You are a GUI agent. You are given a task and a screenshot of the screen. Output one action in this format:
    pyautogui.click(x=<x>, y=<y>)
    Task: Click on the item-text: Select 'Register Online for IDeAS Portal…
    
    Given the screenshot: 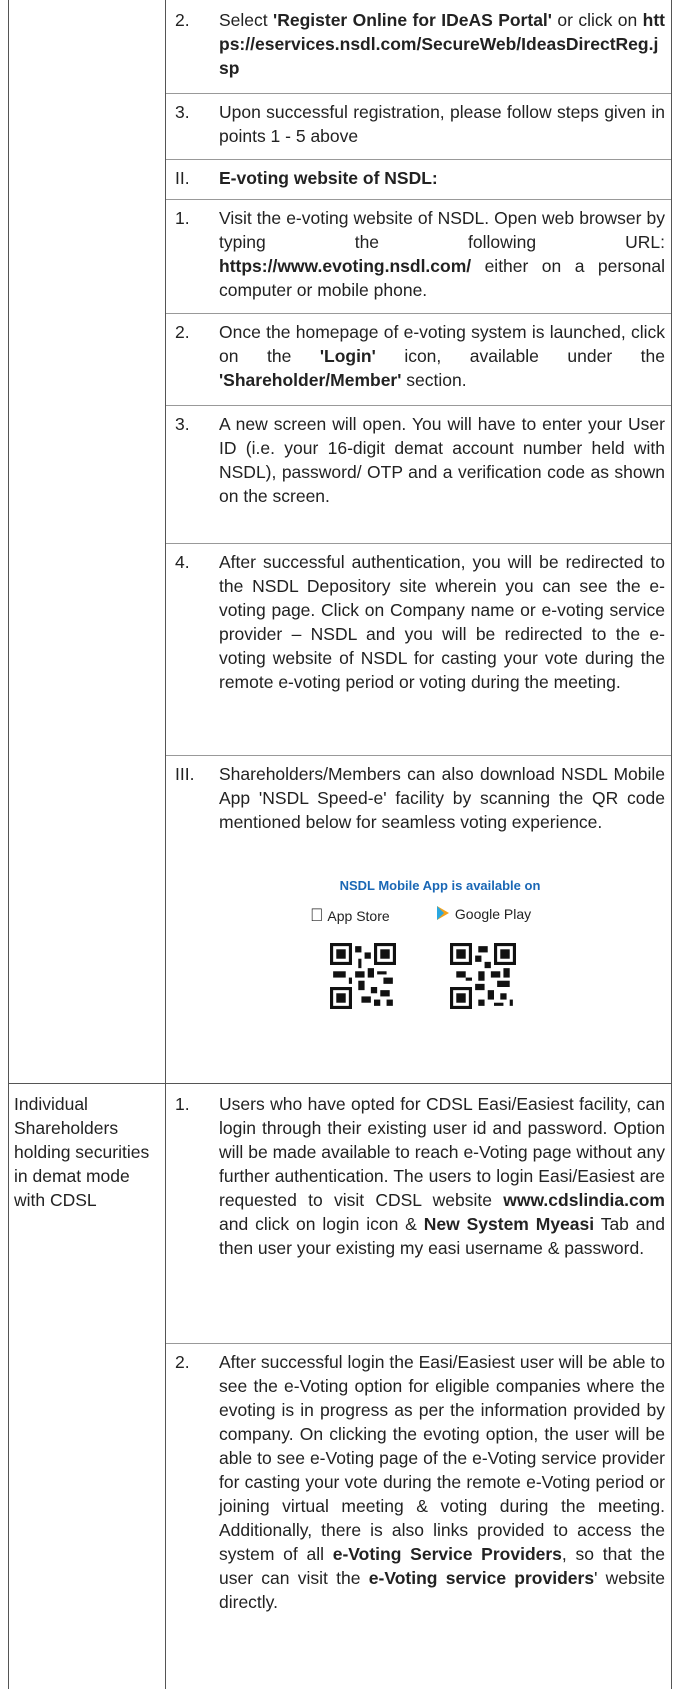 What is the action you would take?
    pyautogui.click(x=442, y=44)
    